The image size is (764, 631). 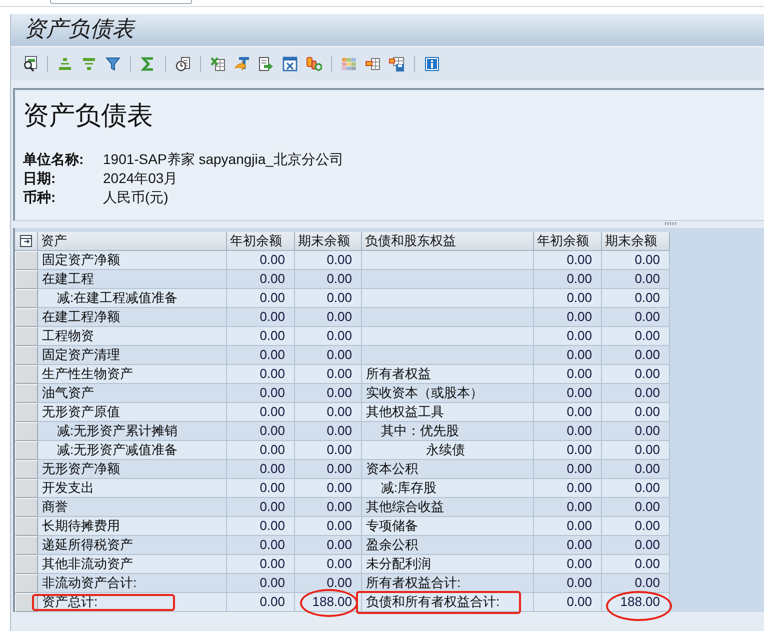 I want to click on field-label: 单位名称:, so click(x=53, y=159).